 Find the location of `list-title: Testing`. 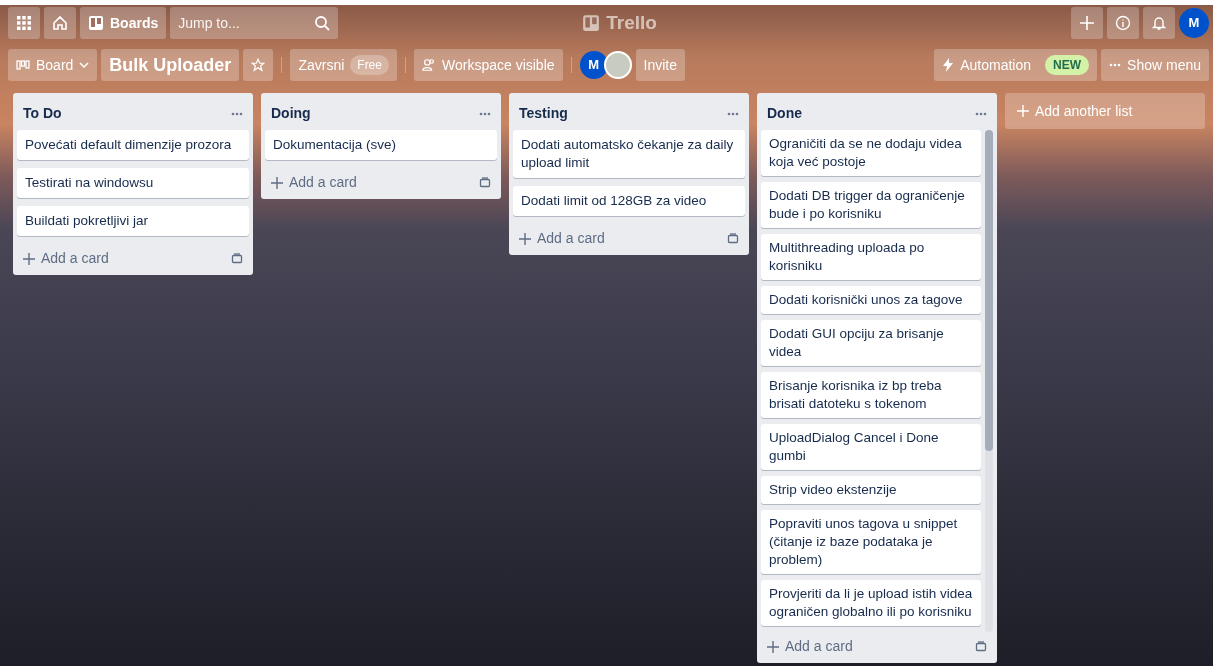

list-title: Testing is located at coordinates (543, 113).